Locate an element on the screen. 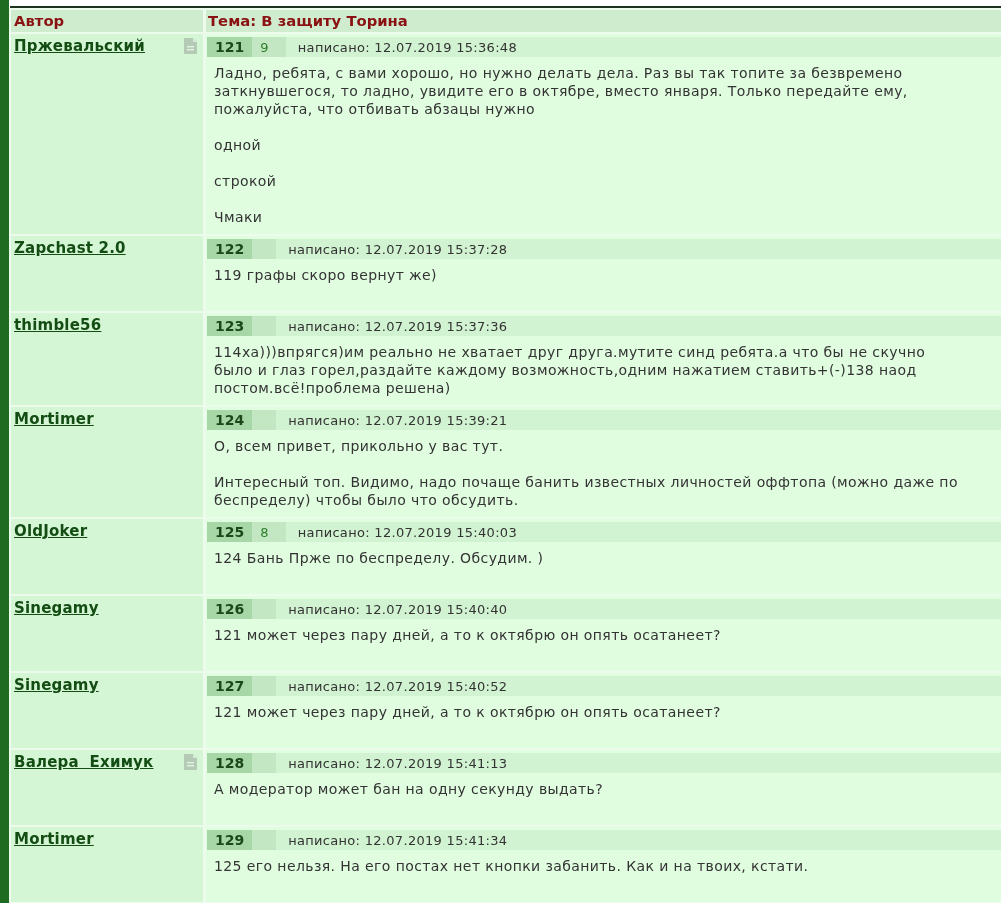 This screenshot has width=1001, height=903. author-link: Zapchast 2.0 is located at coordinates (70, 248).